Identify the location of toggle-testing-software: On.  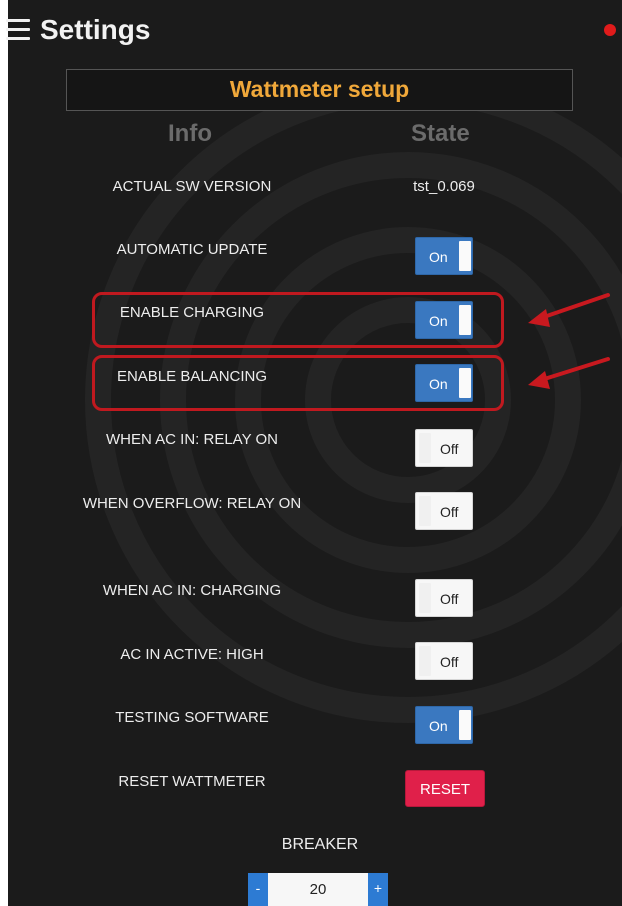
(444, 725).